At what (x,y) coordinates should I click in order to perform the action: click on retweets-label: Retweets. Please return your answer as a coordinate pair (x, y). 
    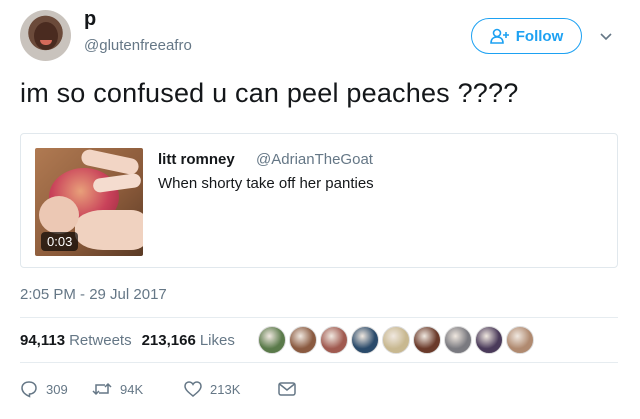
    Looking at the image, I should click on (100, 340).